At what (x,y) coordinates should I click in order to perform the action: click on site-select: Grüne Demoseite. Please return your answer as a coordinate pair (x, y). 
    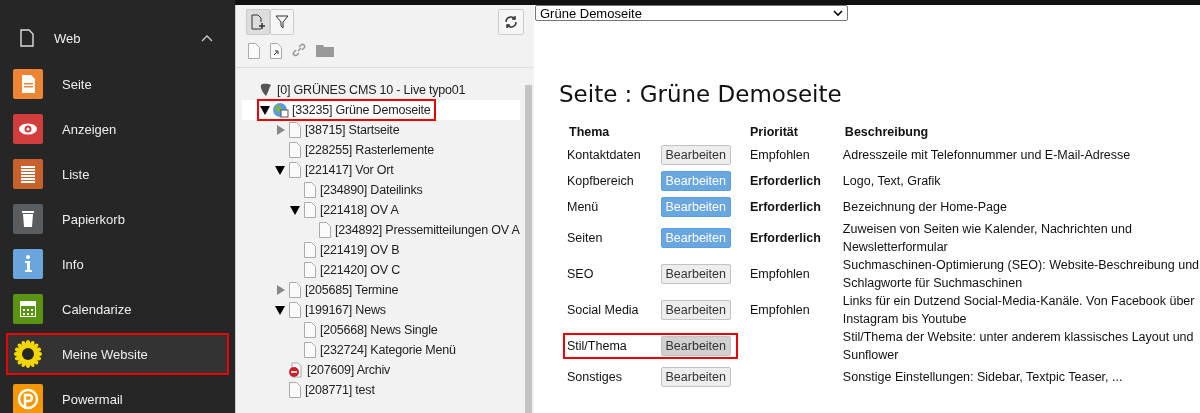
    Looking at the image, I should click on (691, 13).